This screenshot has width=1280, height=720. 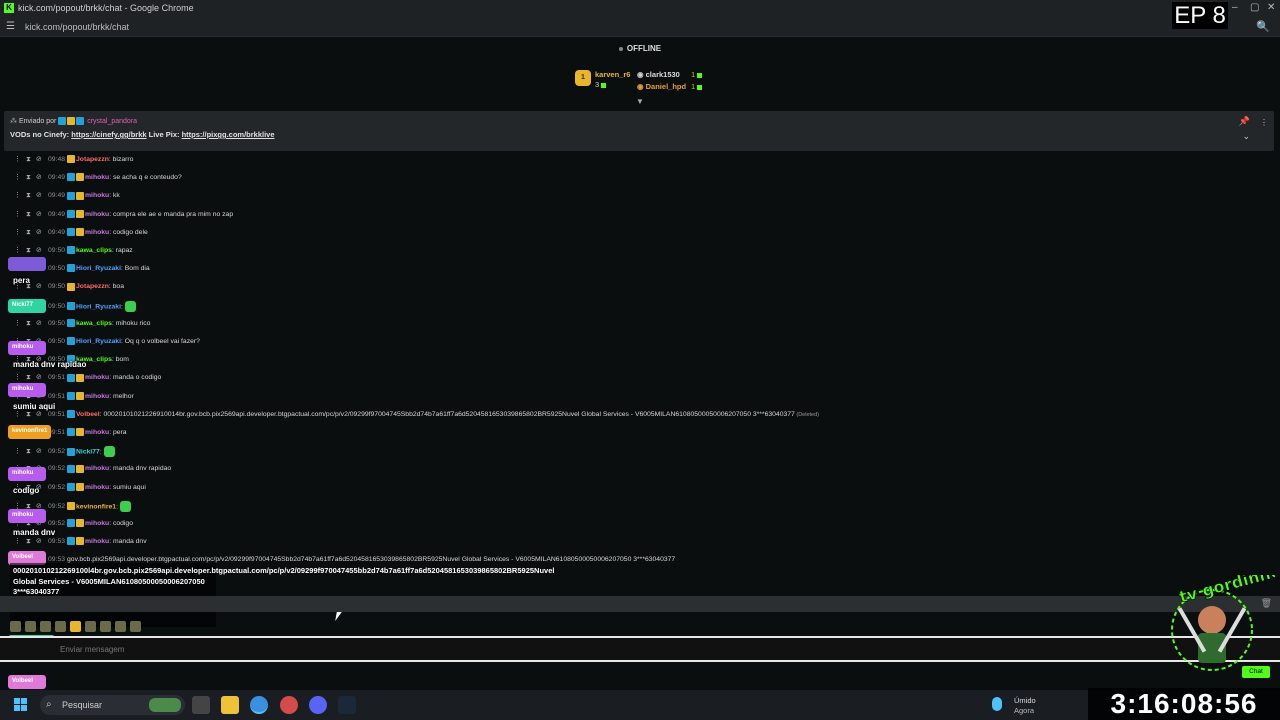 What do you see at coordinates (21, 705) in the screenshot?
I see `windows-start-icon` at bounding box center [21, 705].